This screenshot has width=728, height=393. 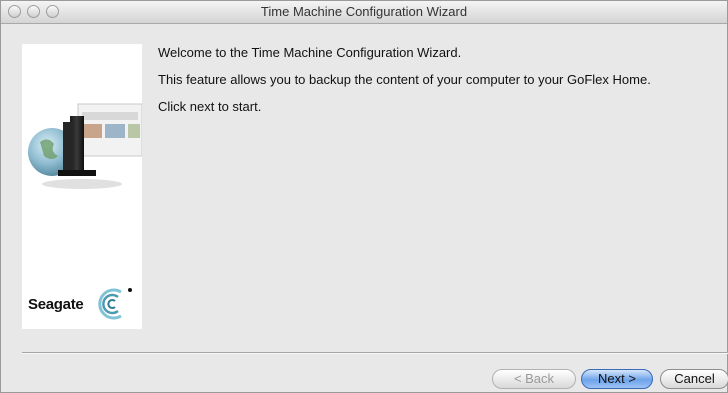 What do you see at coordinates (82, 149) in the screenshot?
I see `backup-drive-illustration` at bounding box center [82, 149].